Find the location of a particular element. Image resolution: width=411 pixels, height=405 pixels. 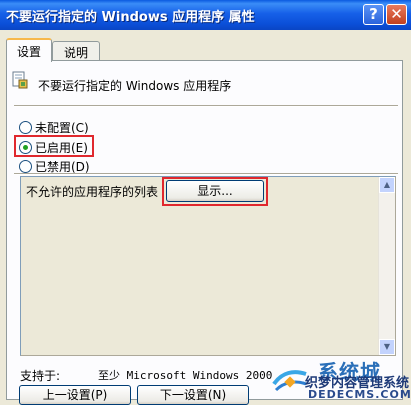

watermark-domain: DEDECMS.COM is located at coordinates (359, 394).